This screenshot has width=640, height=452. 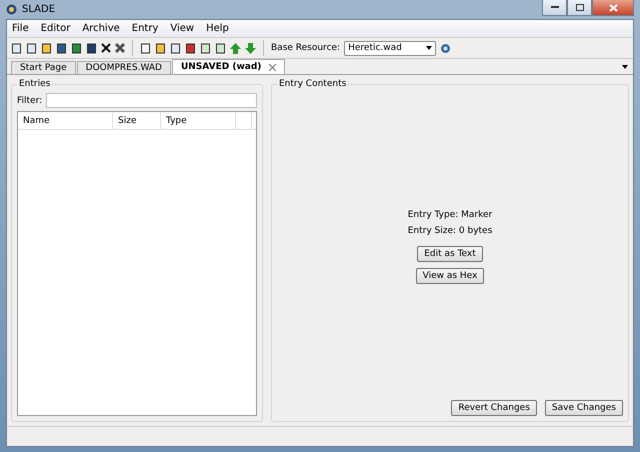 I want to click on maximize-icon, so click(x=580, y=7).